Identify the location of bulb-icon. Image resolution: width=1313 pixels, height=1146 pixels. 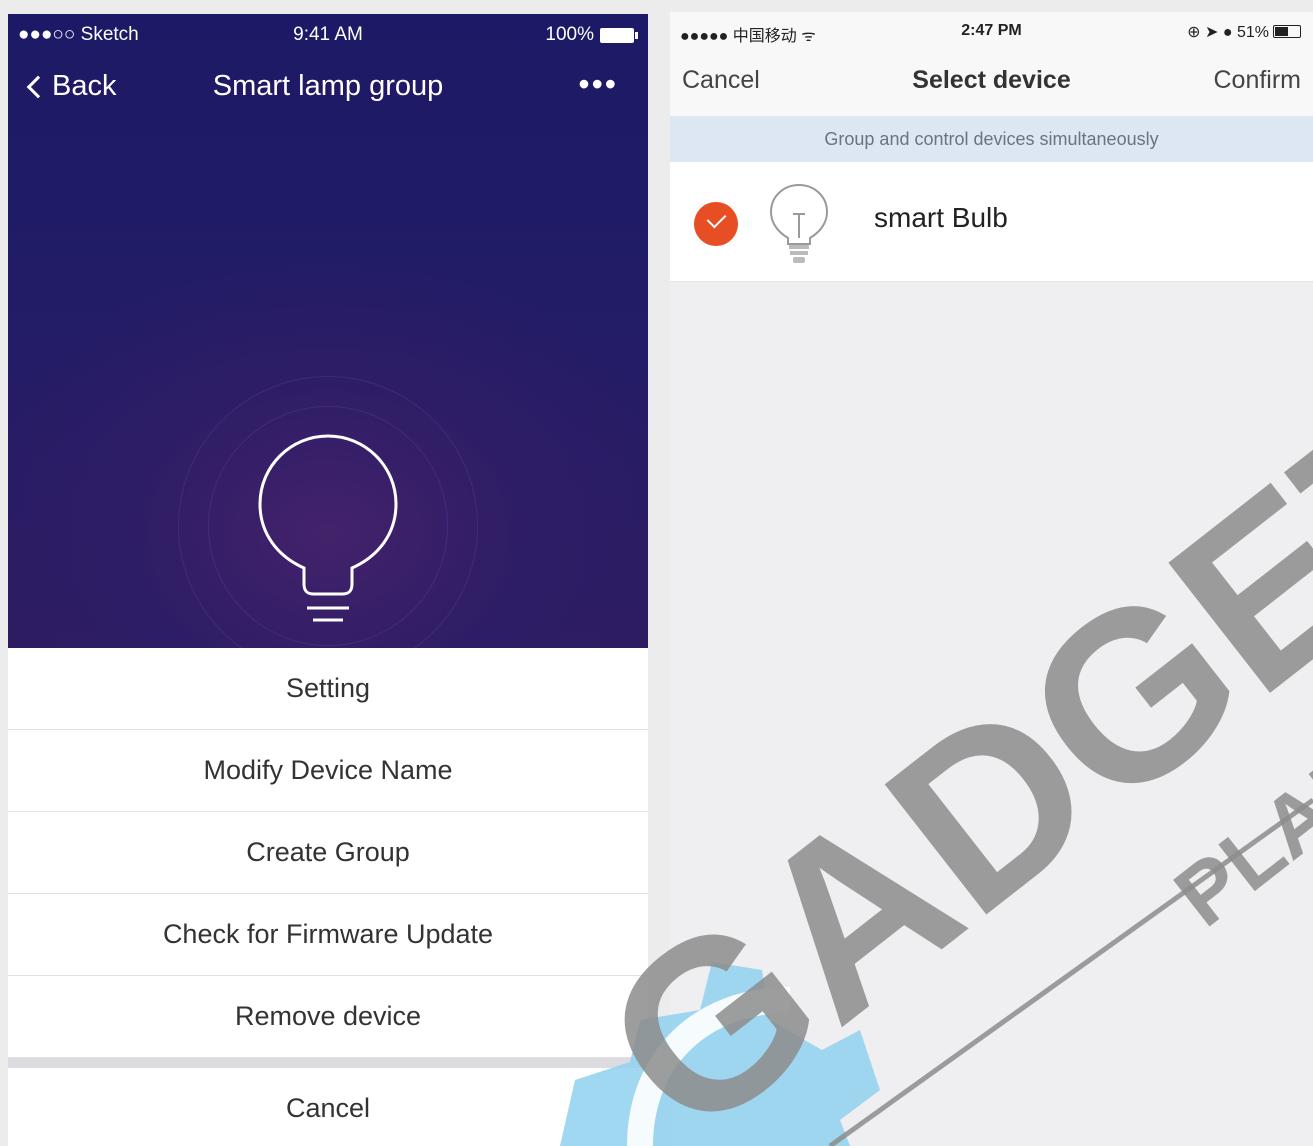
(799, 223).